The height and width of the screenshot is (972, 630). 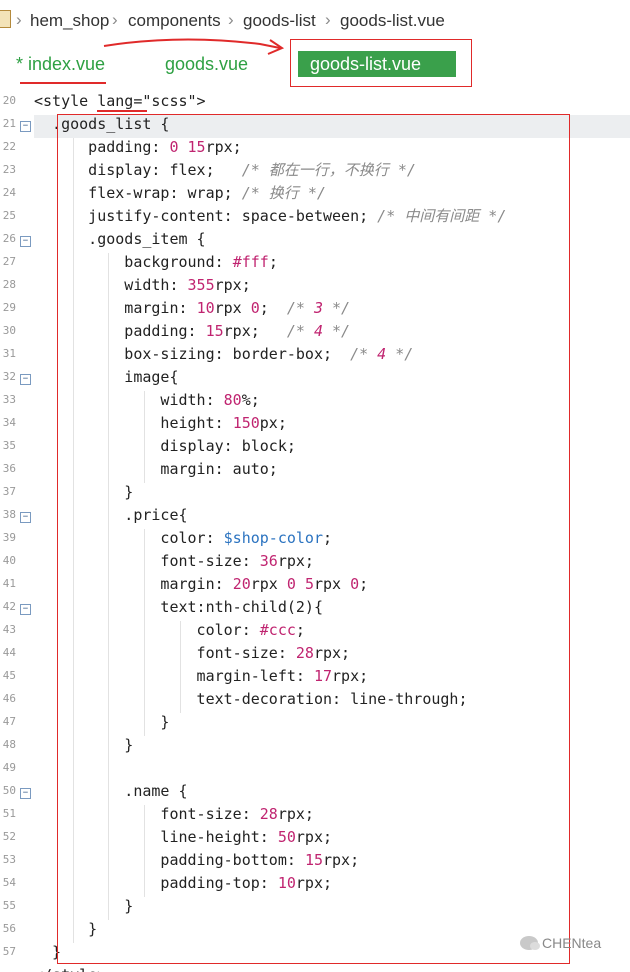 I want to click on line-number: 46, so click(x=9, y=698).